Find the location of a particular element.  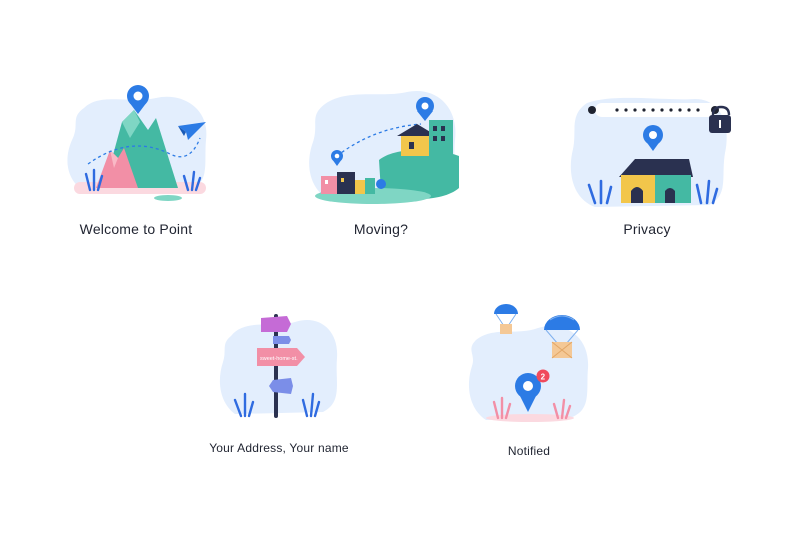

address-title: Your Address, Your name is located at coordinates (279, 448).